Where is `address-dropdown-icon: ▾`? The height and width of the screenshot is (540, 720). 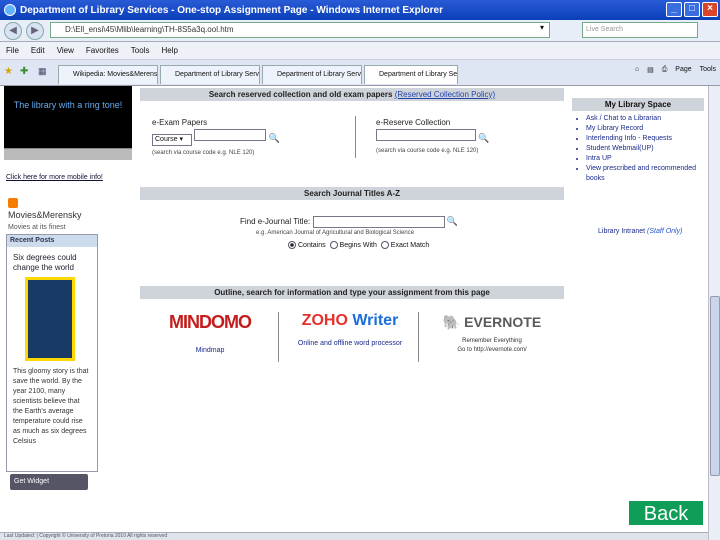 address-dropdown-icon: ▾ is located at coordinates (545, 30).